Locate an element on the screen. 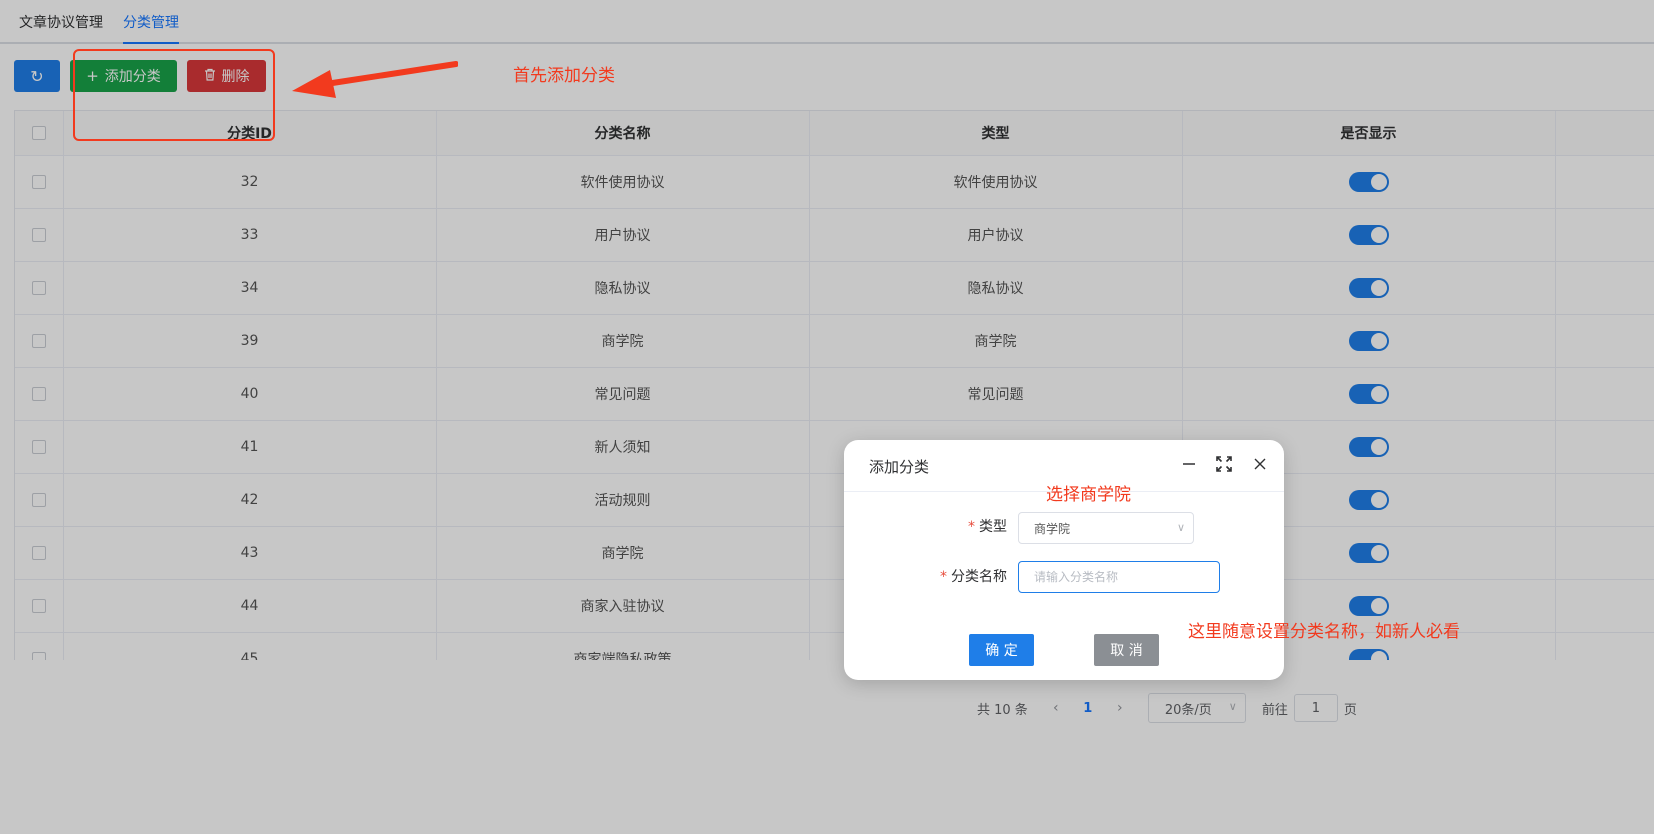 Image resolution: width=1654 pixels, height=834 pixels. annotation-add-category: 首先添加分类 is located at coordinates (564, 76).